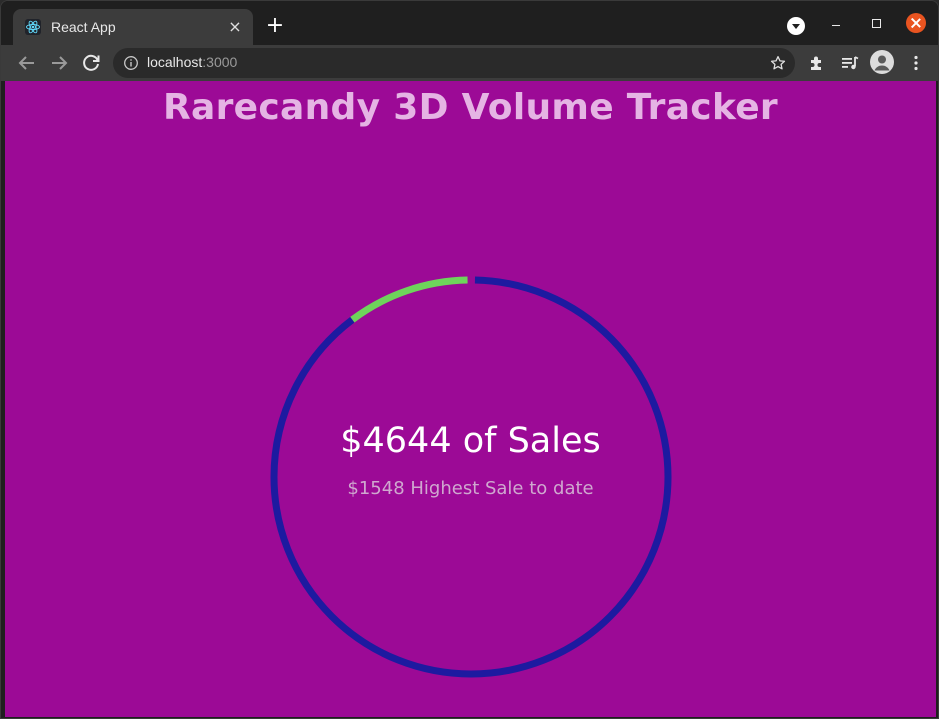 The image size is (939, 719). I want to click on bookmark-star-icon, so click(778, 63).